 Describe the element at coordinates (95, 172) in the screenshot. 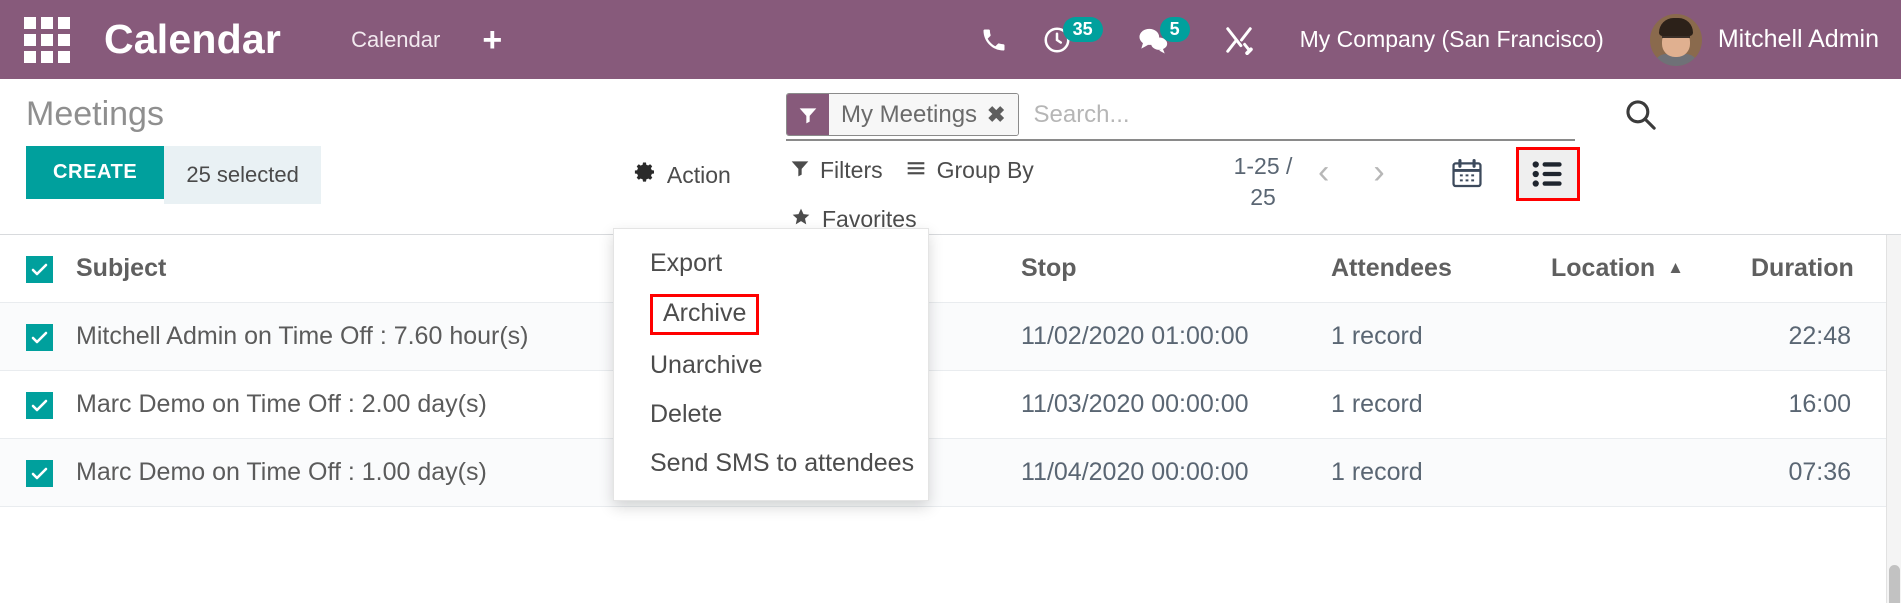

I see `create-button: CREATE` at that location.